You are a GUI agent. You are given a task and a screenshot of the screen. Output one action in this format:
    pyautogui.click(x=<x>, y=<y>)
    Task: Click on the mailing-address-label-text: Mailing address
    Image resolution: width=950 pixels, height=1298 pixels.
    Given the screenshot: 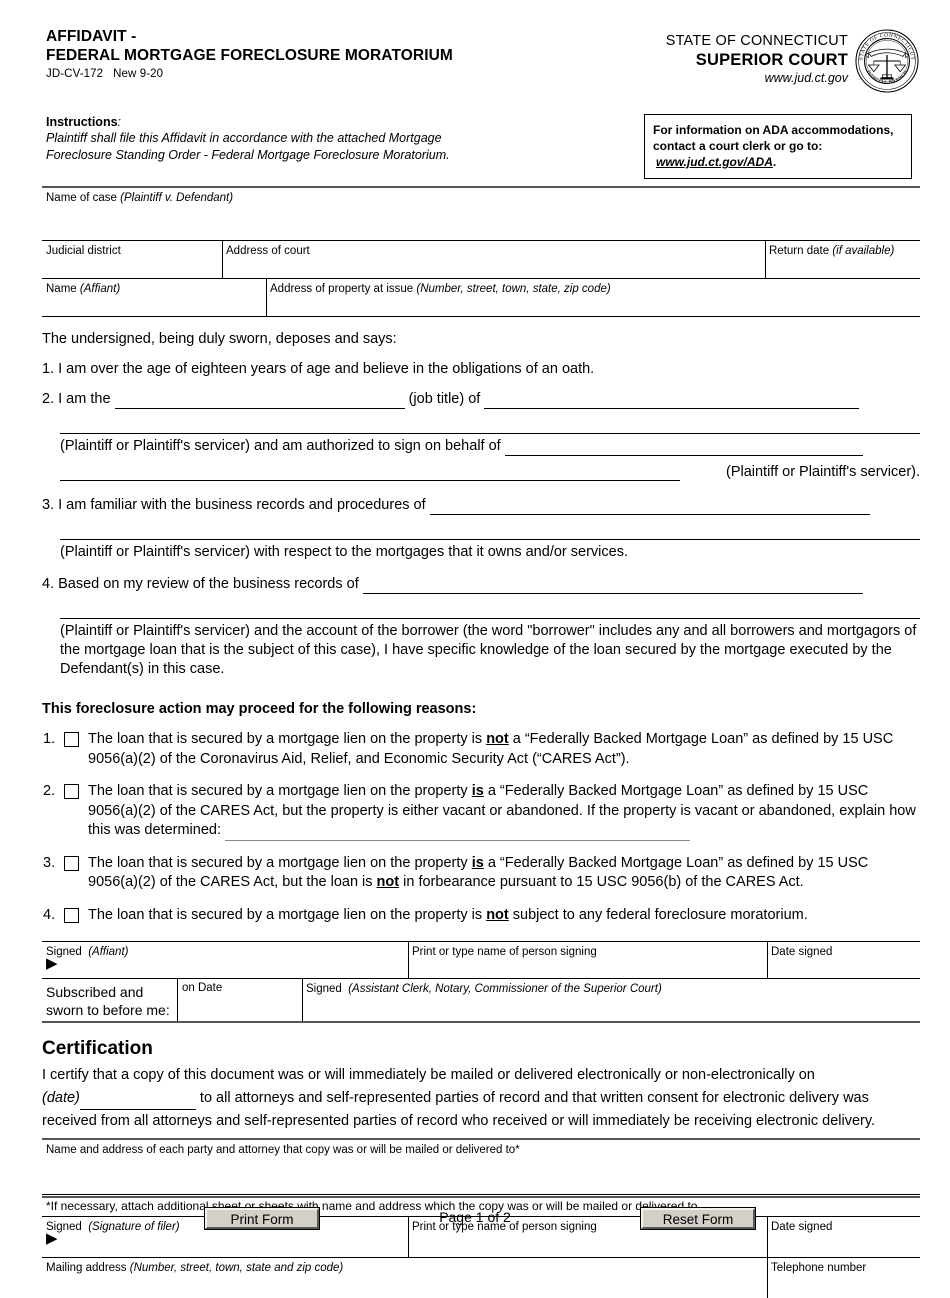 What is the action you would take?
    pyautogui.click(x=86, y=1268)
    